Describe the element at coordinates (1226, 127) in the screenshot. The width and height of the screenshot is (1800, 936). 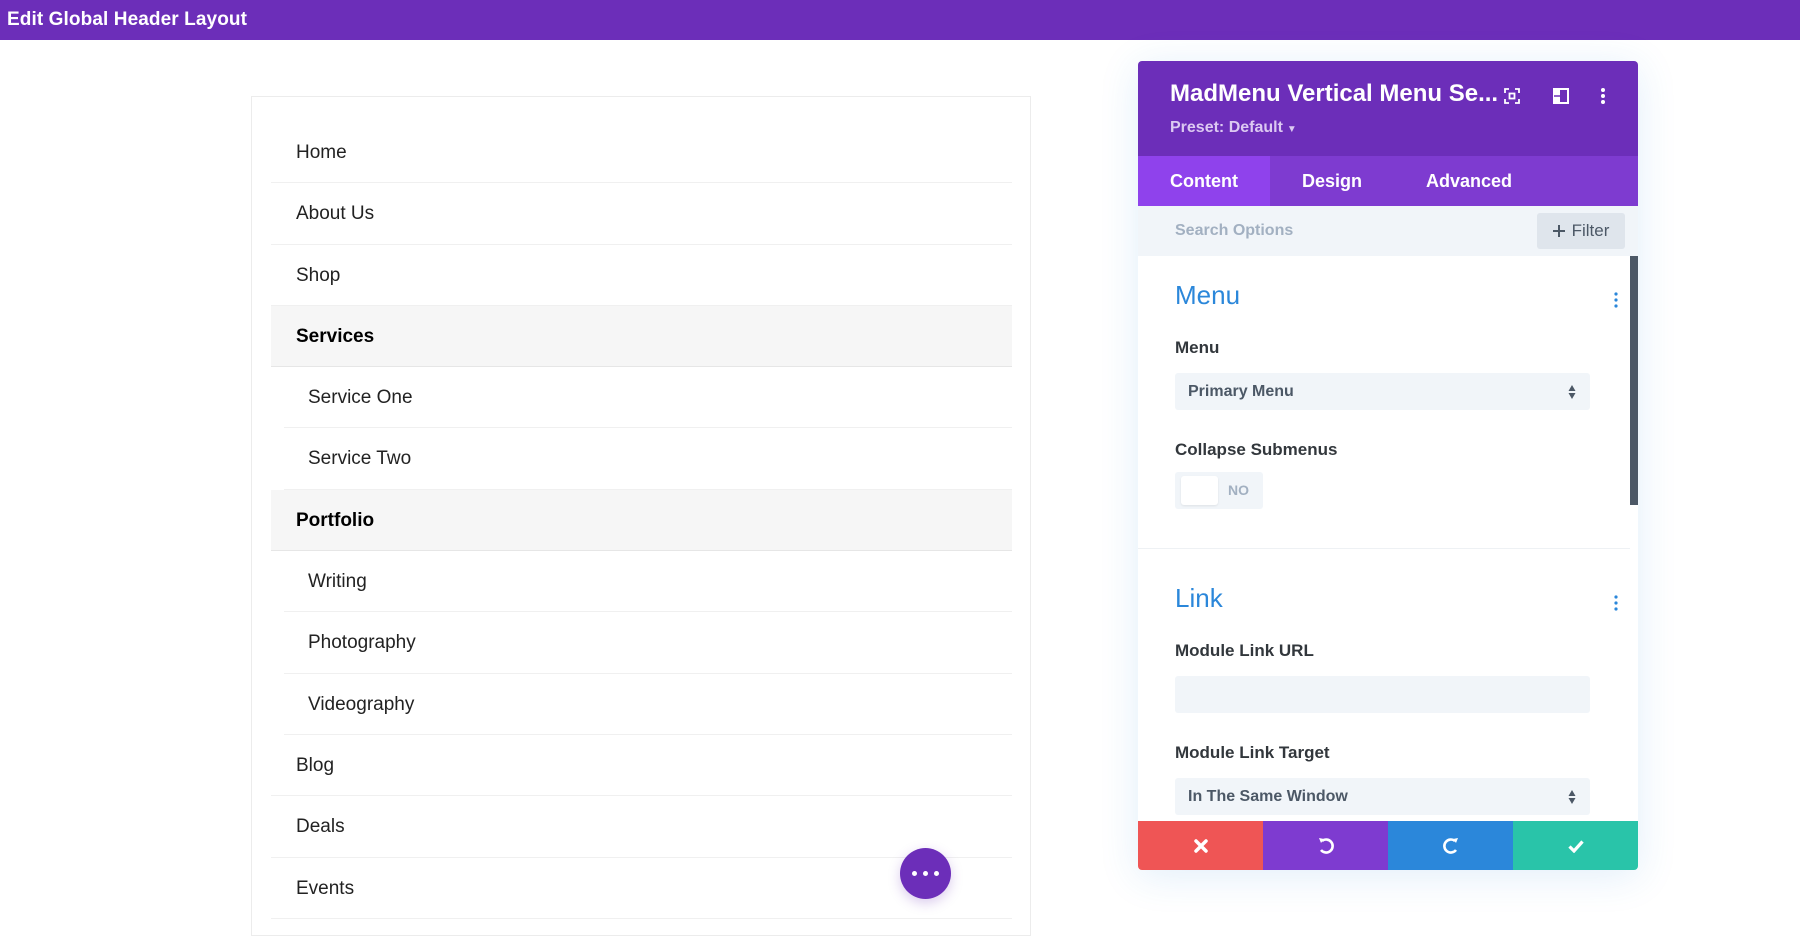
I see `preset-label: Preset: Default` at that location.